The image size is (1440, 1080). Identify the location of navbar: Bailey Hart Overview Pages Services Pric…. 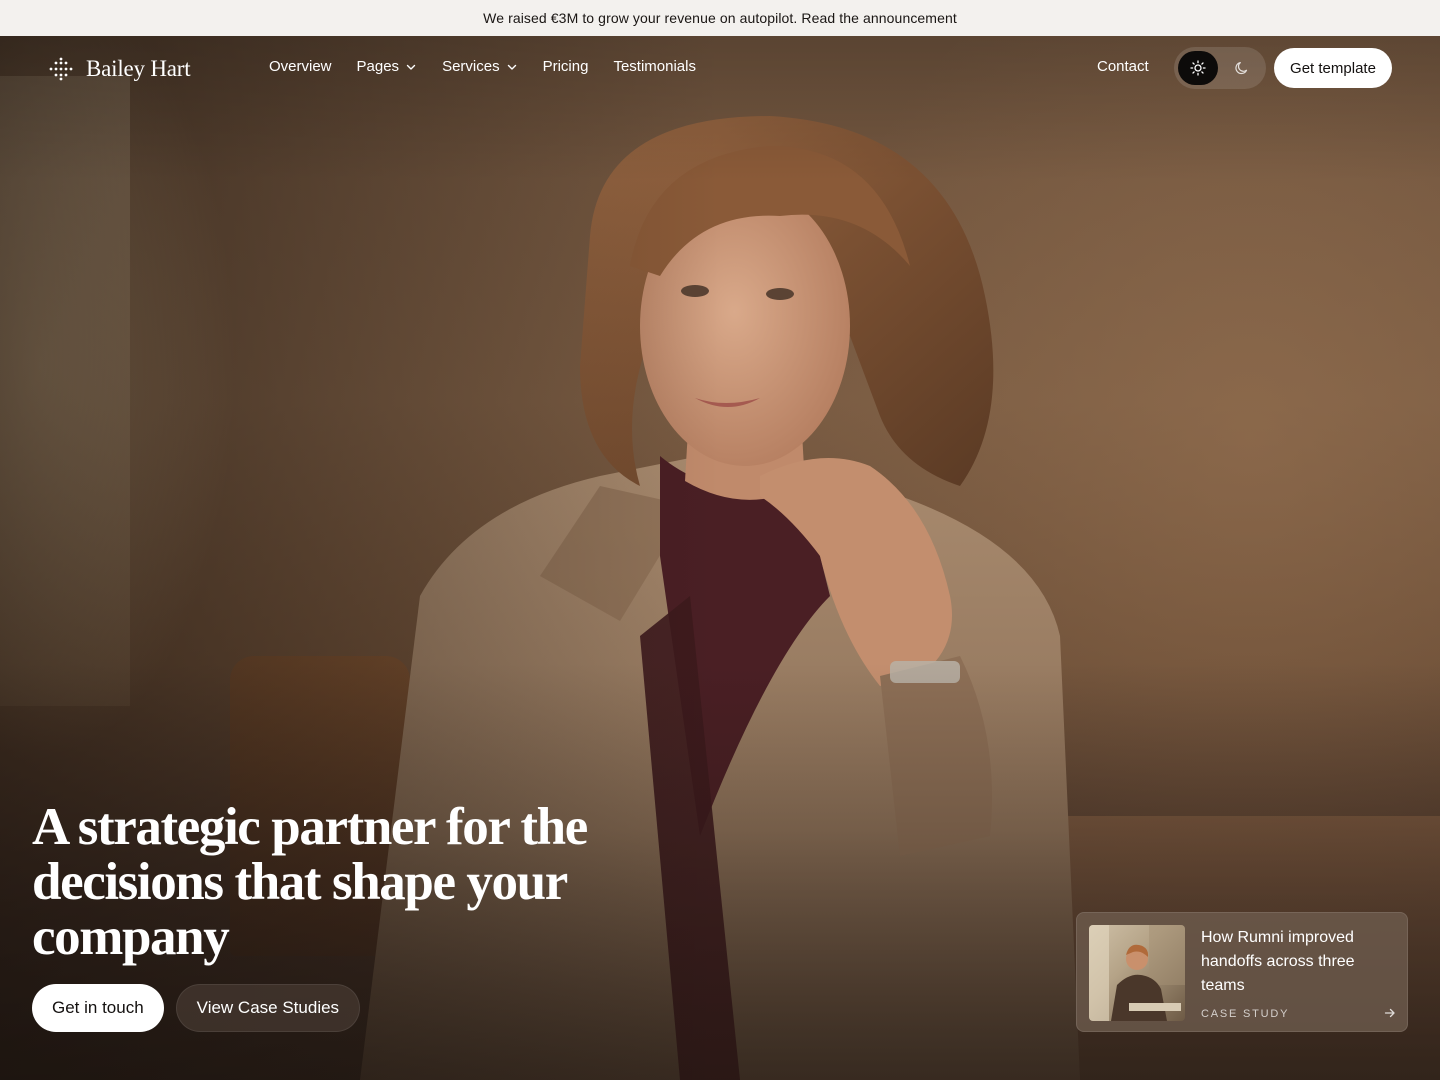
(720, 68).